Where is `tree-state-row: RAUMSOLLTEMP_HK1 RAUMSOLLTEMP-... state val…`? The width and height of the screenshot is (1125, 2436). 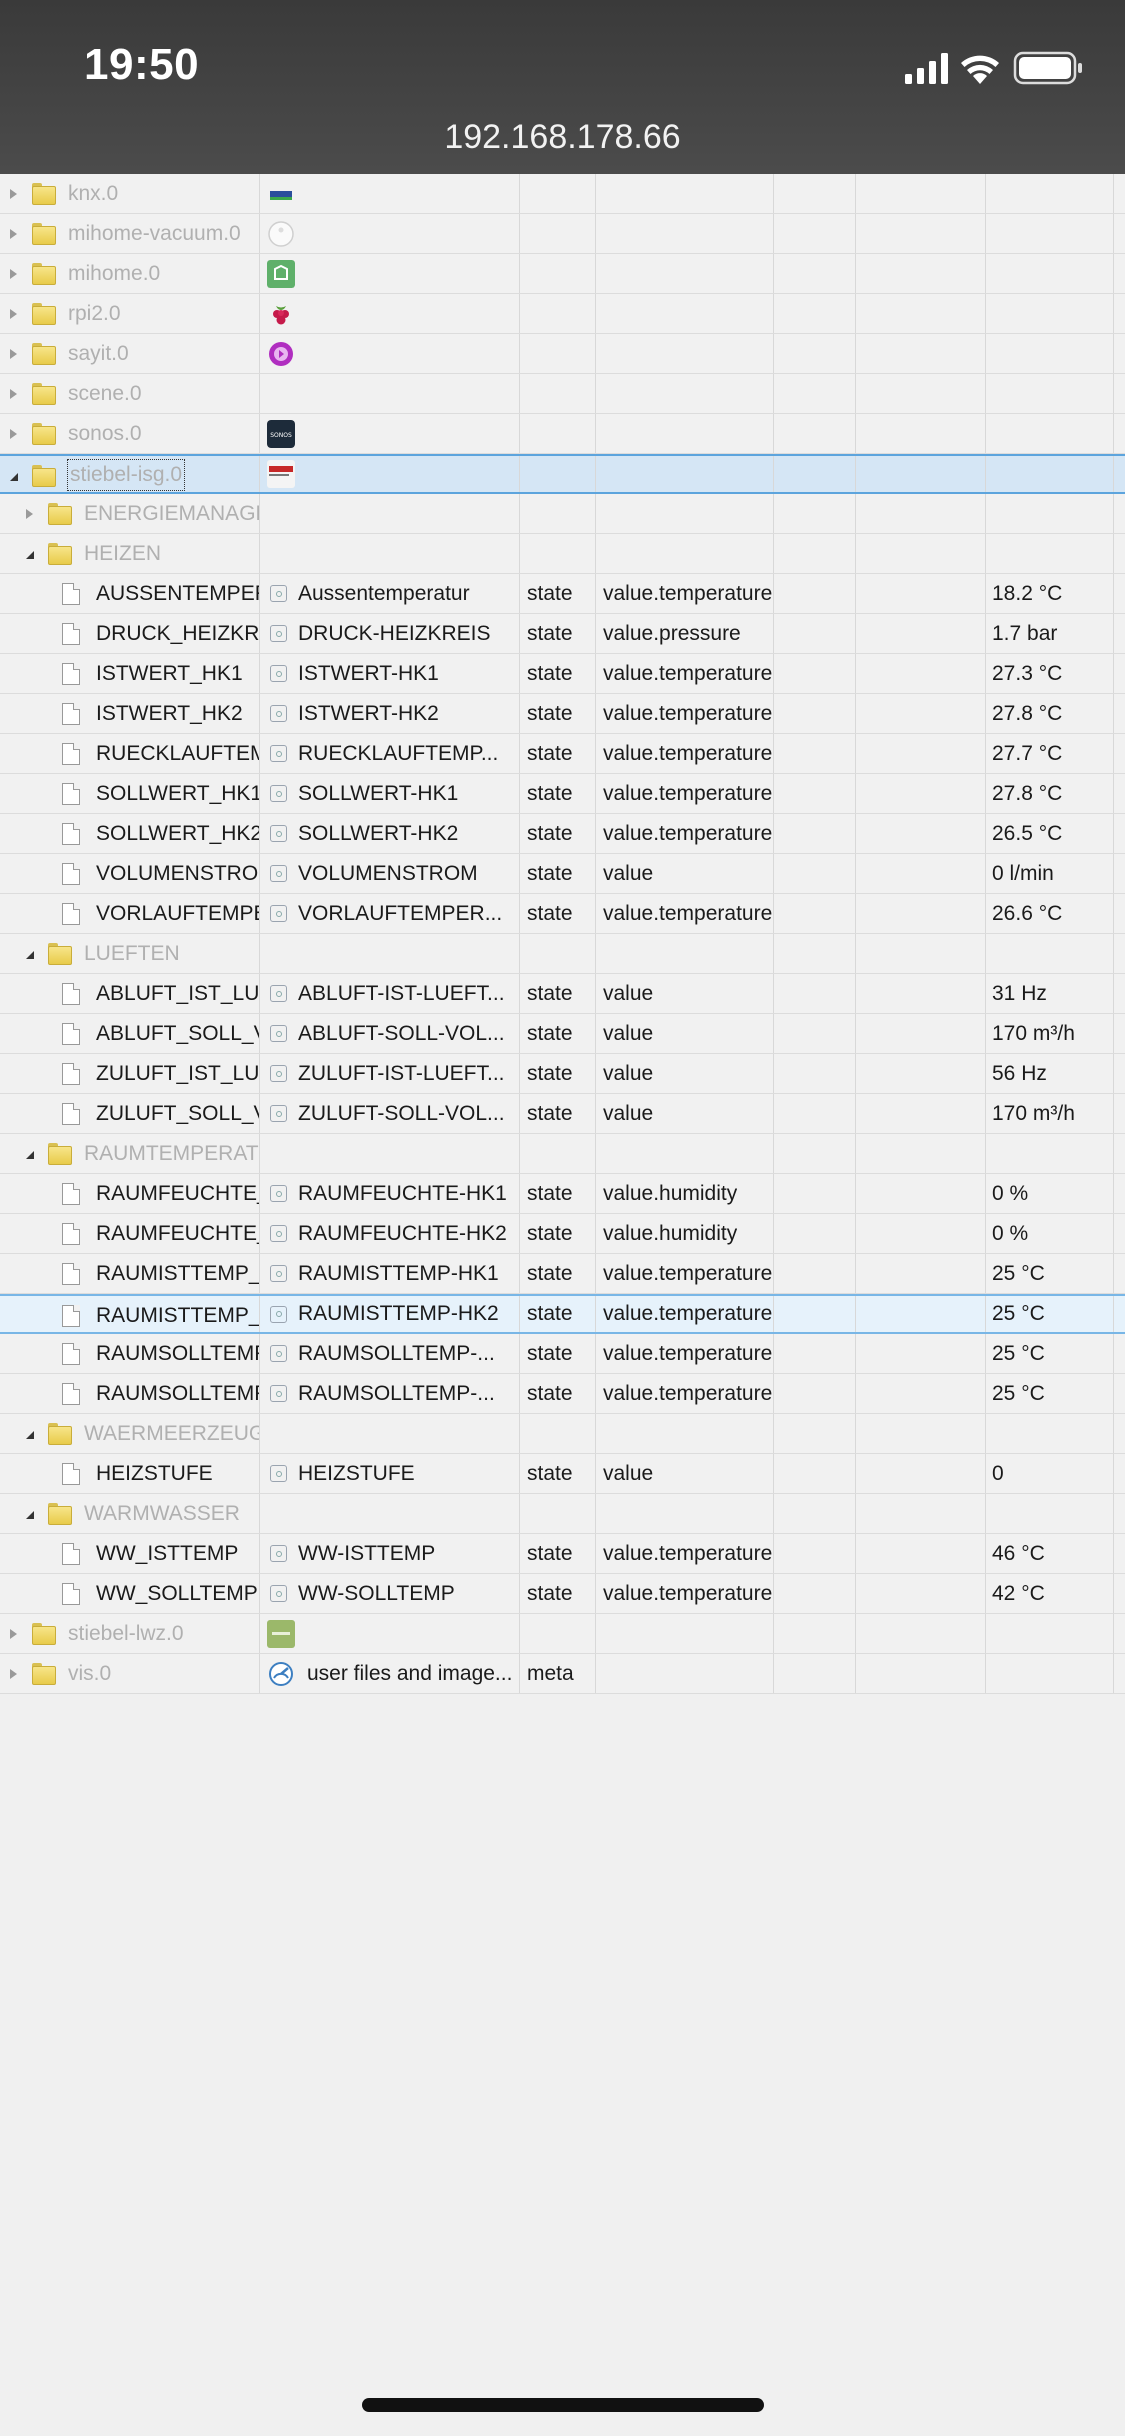 tree-state-row: RAUMSOLLTEMP_HK1 RAUMSOLLTEMP-... state val… is located at coordinates (562, 1354).